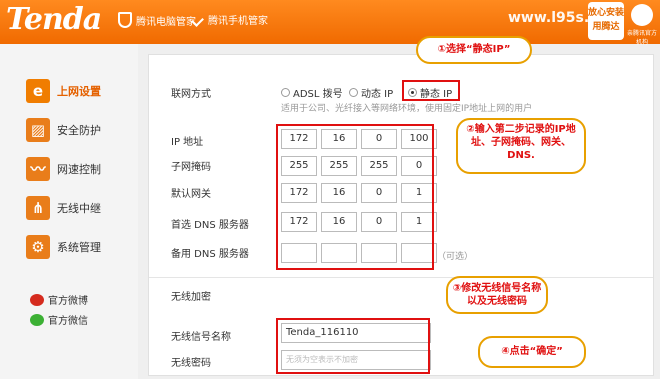 Image resolution: width=660 pixels, height=379 pixels. Describe the element at coordinates (191, 94) in the screenshot. I see `connection-type-label: 联网方式` at that location.